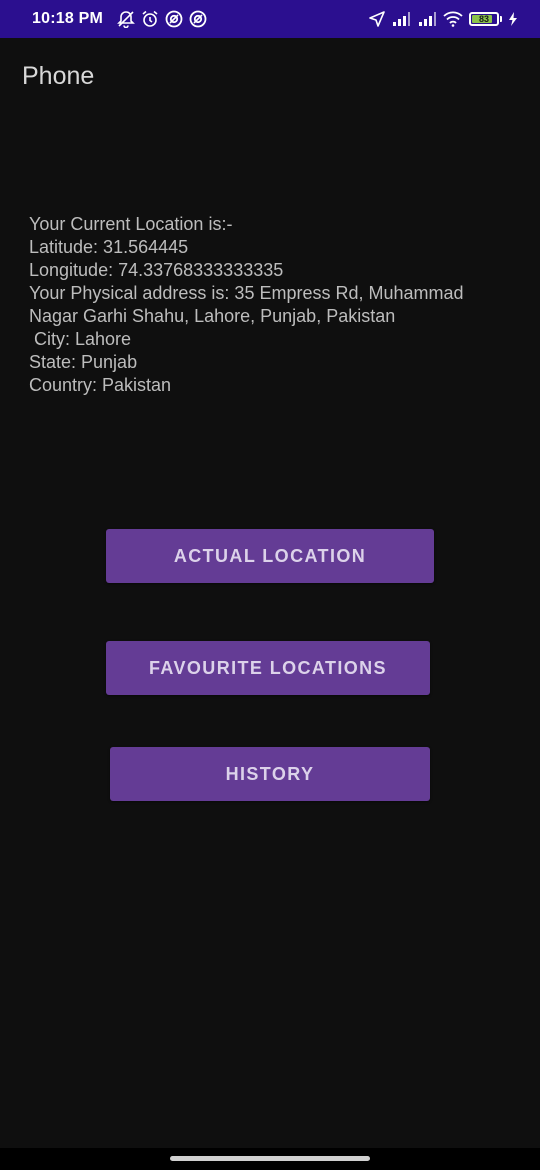  What do you see at coordinates (501, 19) in the screenshot?
I see `battery-tip` at bounding box center [501, 19].